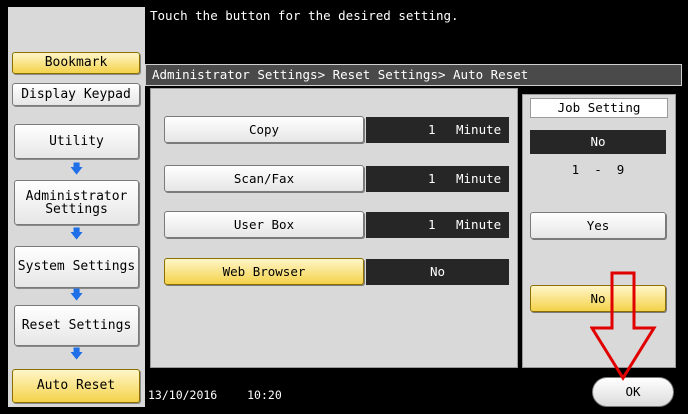  Describe the element at coordinates (437, 179) in the screenshot. I see `scan-fax-value: 1 Minute` at that location.